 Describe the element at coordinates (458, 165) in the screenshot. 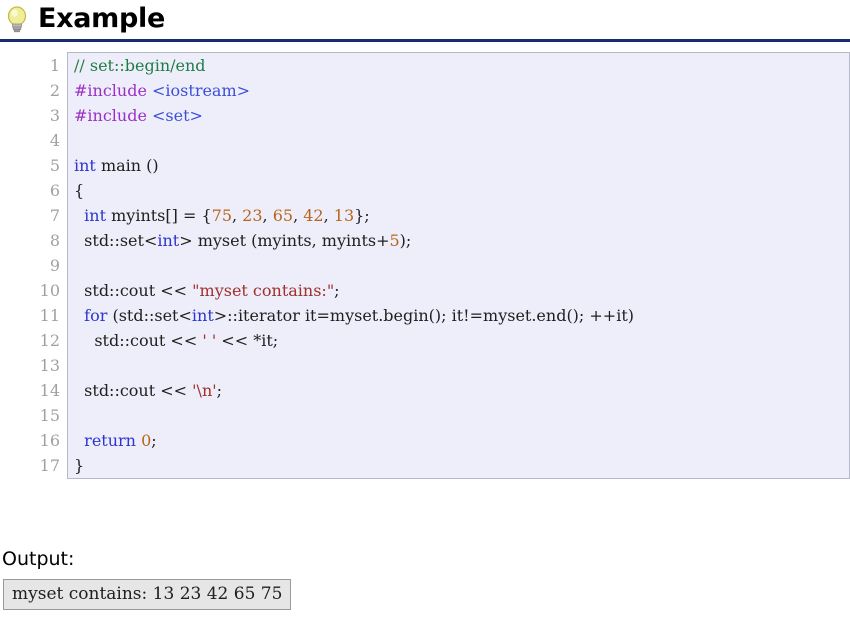

I see `code-line-content: int main ()` at that location.